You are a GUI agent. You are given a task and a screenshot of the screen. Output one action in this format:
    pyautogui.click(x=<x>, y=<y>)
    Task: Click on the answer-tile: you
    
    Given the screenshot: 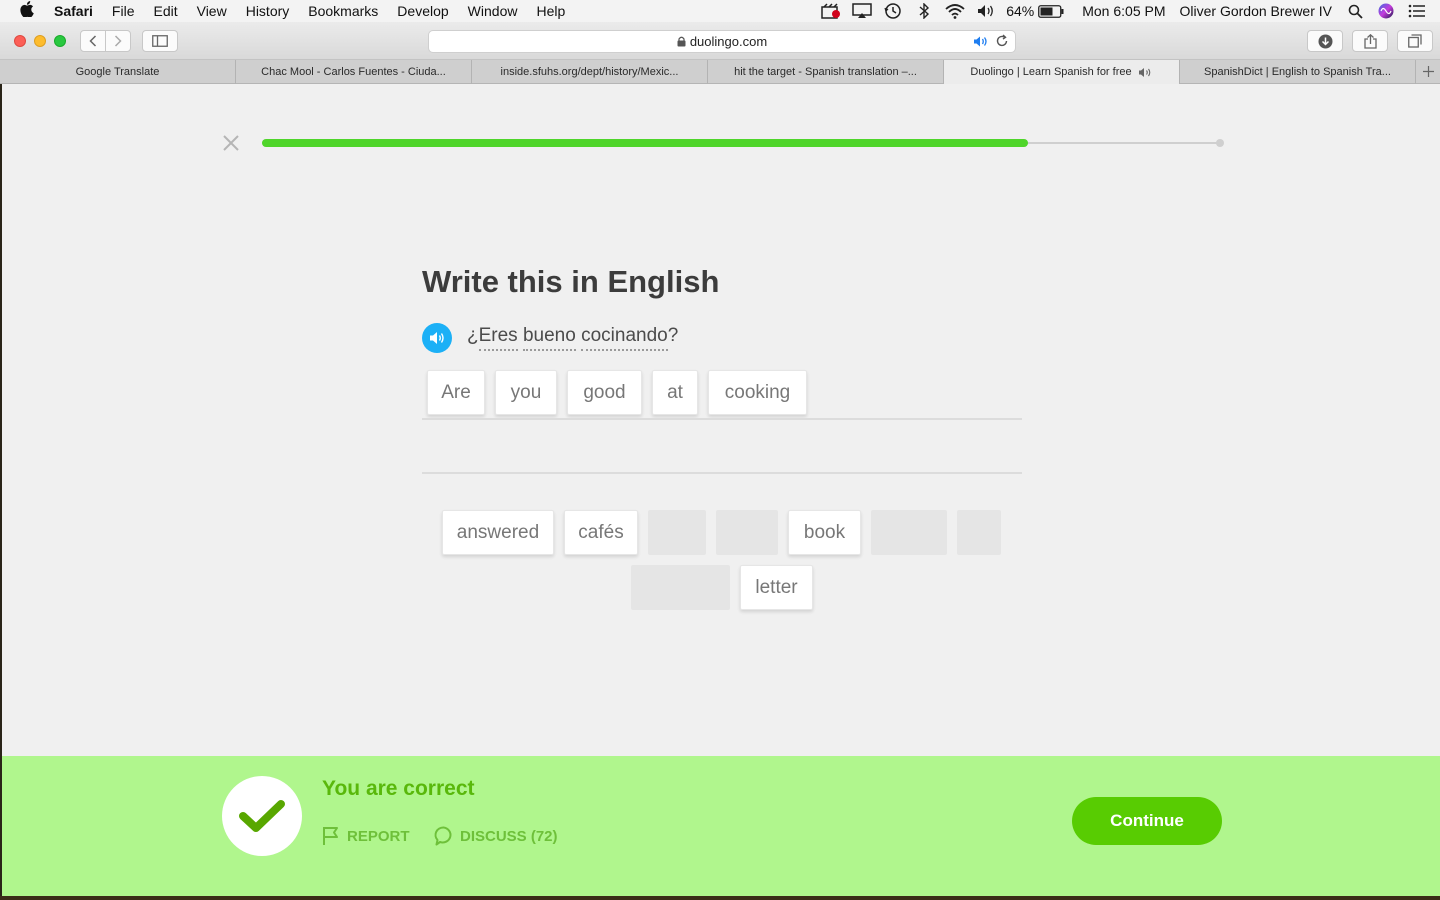 What is the action you would take?
    pyautogui.click(x=526, y=392)
    